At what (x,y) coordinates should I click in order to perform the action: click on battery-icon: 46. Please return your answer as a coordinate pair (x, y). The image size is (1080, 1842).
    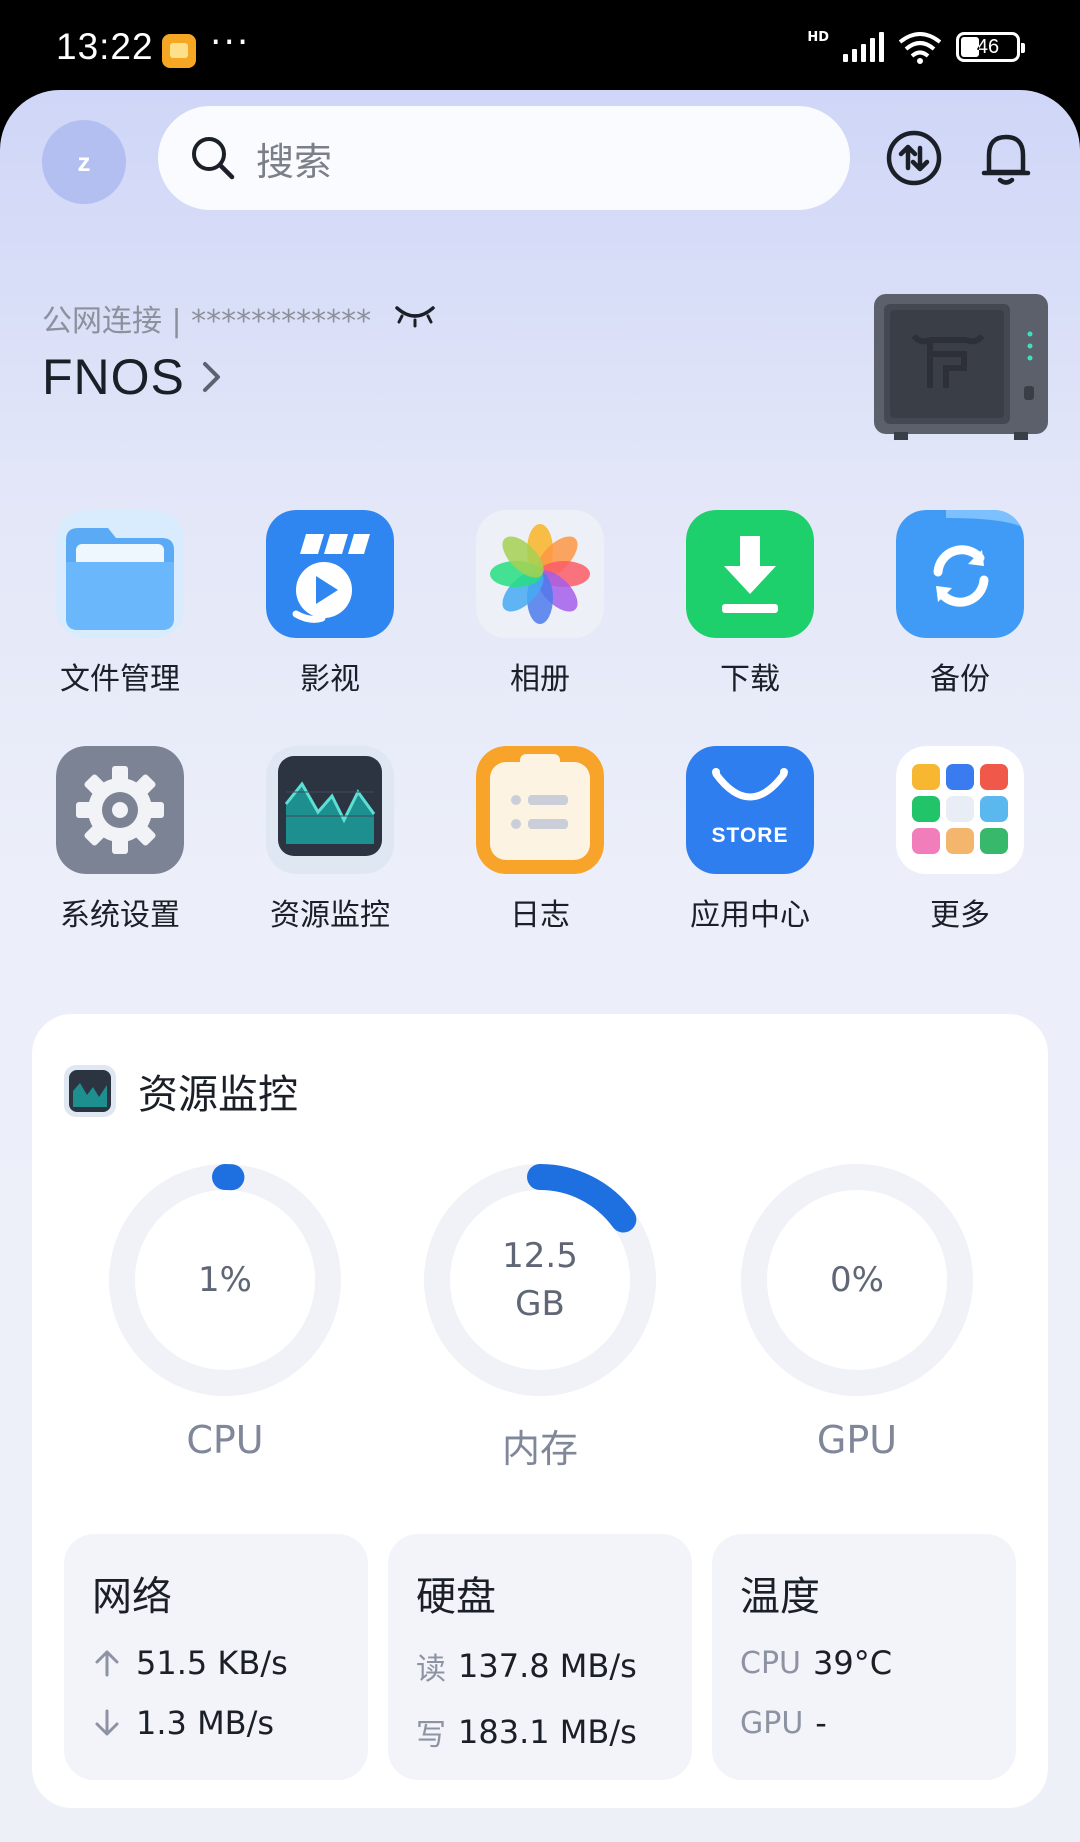
    Looking at the image, I should click on (990, 47).